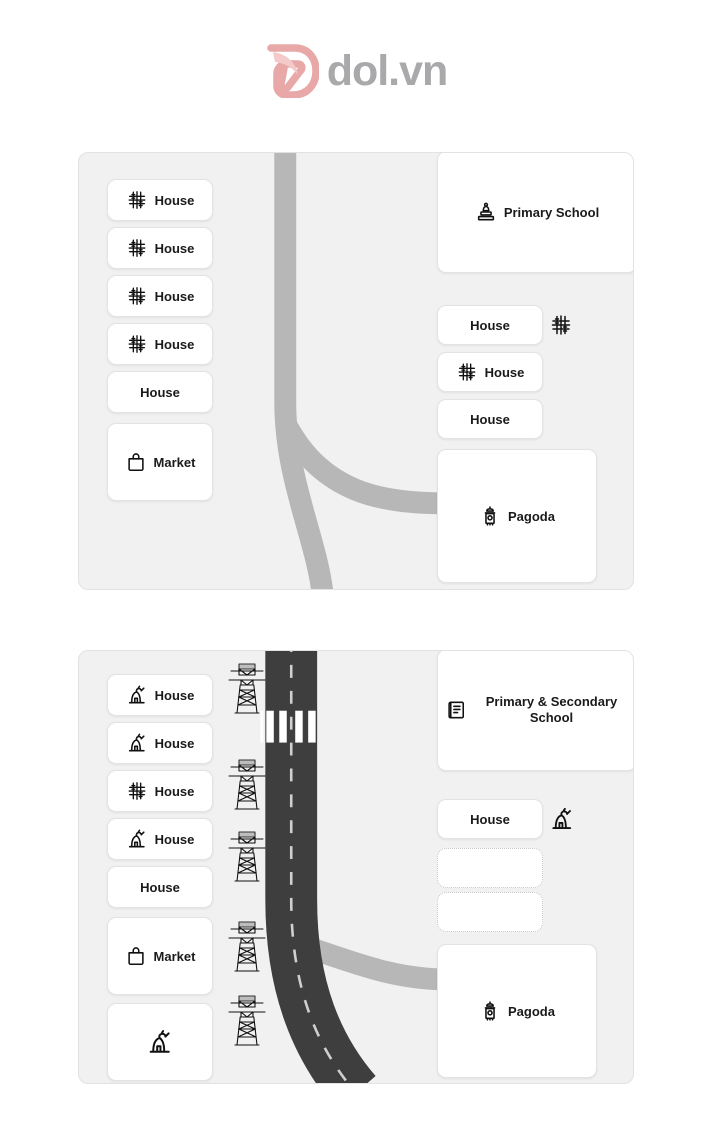 This screenshot has height=1140, width=712. What do you see at coordinates (486, 212) in the screenshot?
I see `school-bell-icon` at bounding box center [486, 212].